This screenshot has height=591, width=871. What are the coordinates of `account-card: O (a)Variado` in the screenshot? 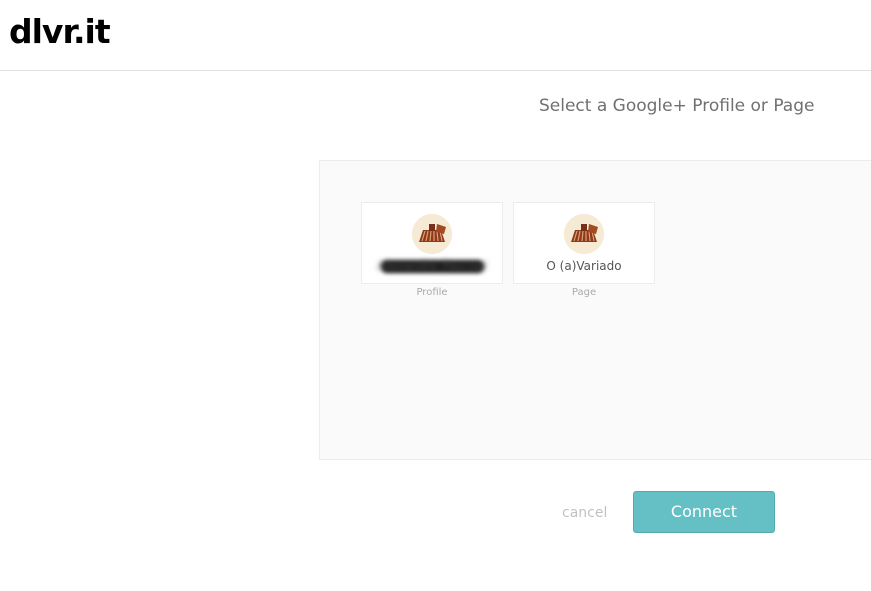 It's located at (584, 243).